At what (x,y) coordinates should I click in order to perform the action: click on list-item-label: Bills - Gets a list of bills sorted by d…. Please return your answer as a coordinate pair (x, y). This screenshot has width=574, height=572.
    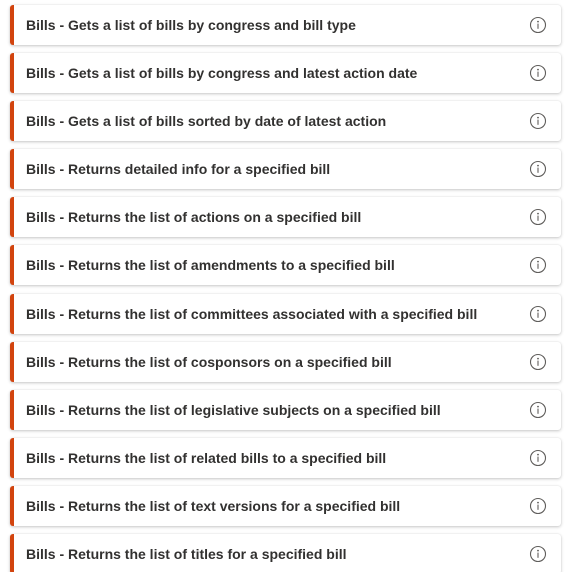
    Looking at the image, I should click on (206, 121).